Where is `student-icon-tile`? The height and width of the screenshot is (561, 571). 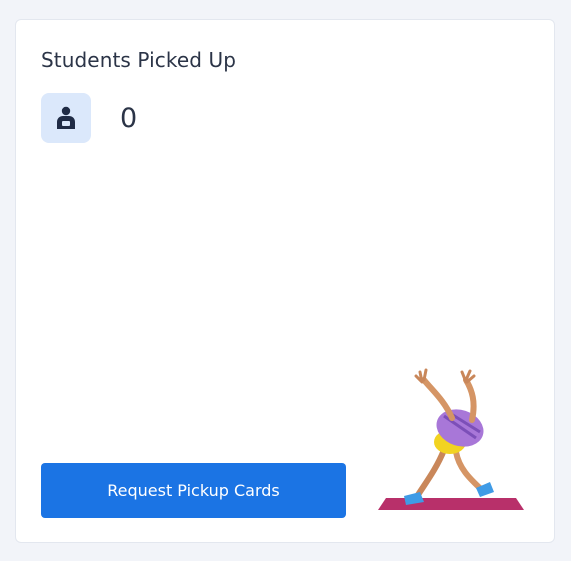
student-icon-tile is located at coordinates (66, 118).